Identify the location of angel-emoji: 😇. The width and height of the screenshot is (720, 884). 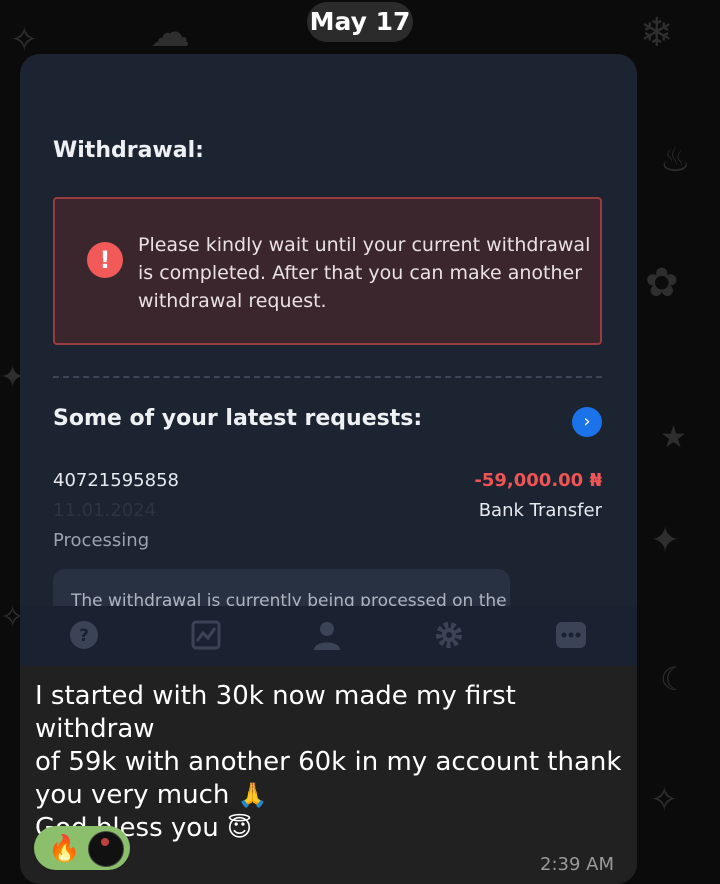
(239, 828).